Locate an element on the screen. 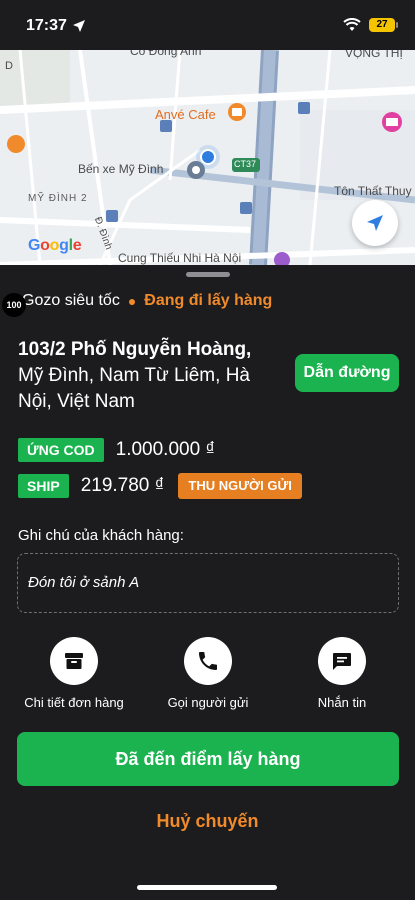 This screenshot has height=900, width=415. service-name: Gozo siêu tốc is located at coordinates (71, 300).